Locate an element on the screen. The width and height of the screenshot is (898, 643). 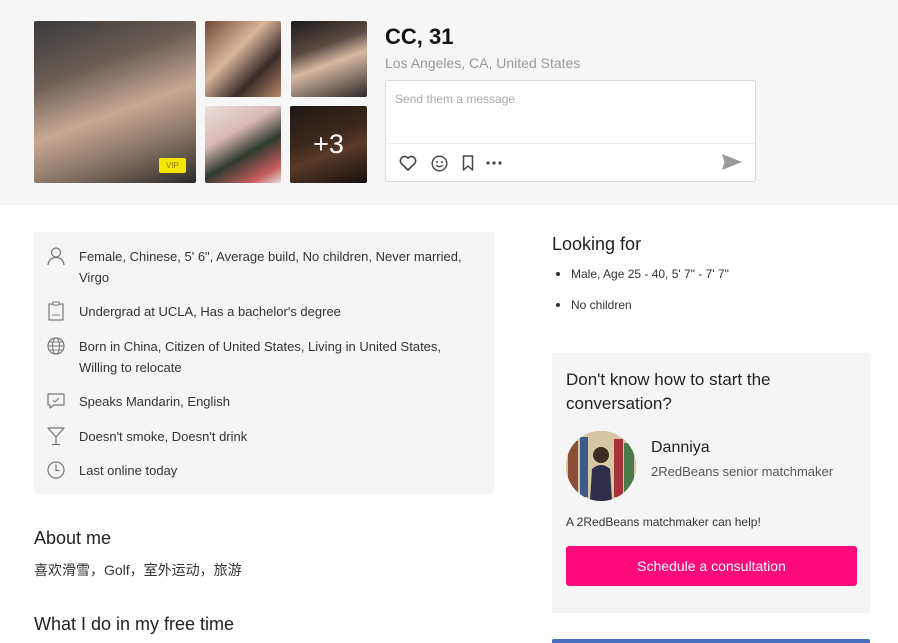
send-icon is located at coordinates (733, 163).